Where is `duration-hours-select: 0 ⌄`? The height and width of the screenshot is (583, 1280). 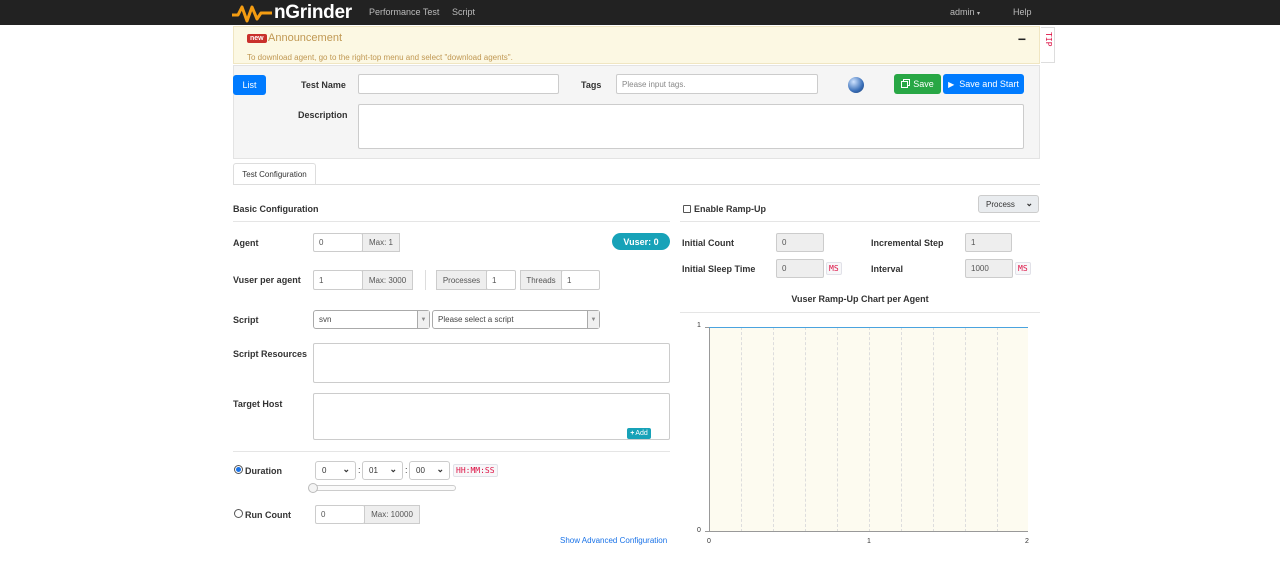 duration-hours-select: 0 ⌄ is located at coordinates (335, 470).